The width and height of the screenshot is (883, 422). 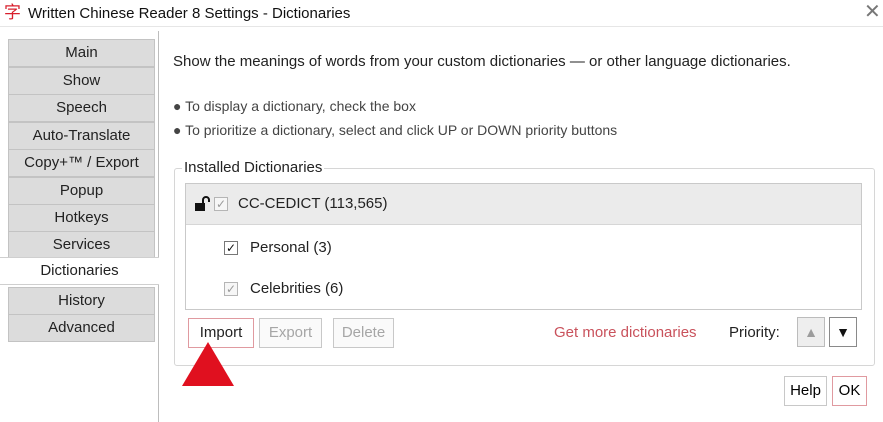 What do you see at coordinates (81, 163) in the screenshot?
I see `tab-copy-export: Copy+™ / Export` at bounding box center [81, 163].